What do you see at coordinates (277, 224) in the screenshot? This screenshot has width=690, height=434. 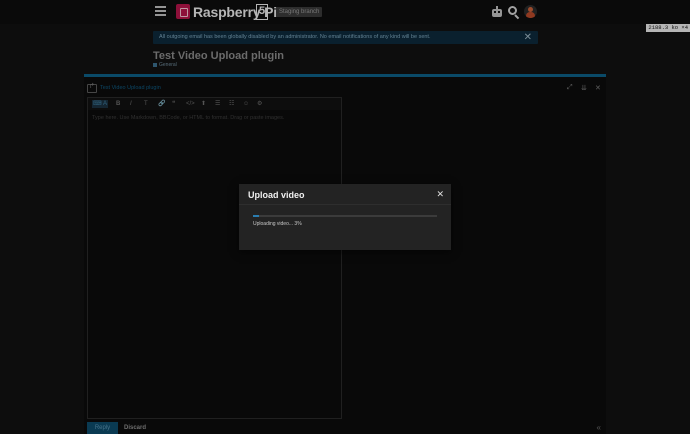 I see `upload-status-text: Uploading video... 3%` at bounding box center [277, 224].